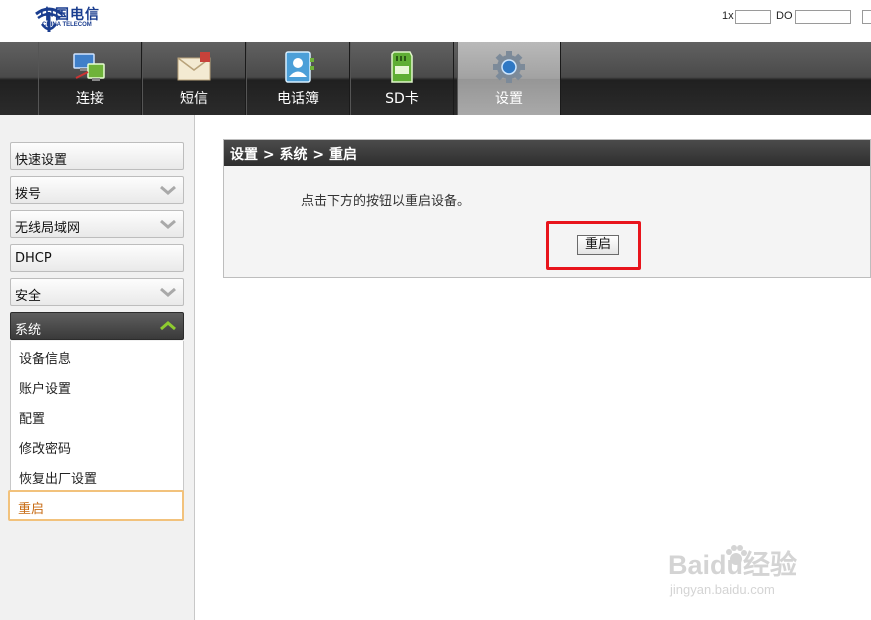 The width and height of the screenshot is (871, 620). I want to click on submenu-item-change-password: 修改密码, so click(45, 447).